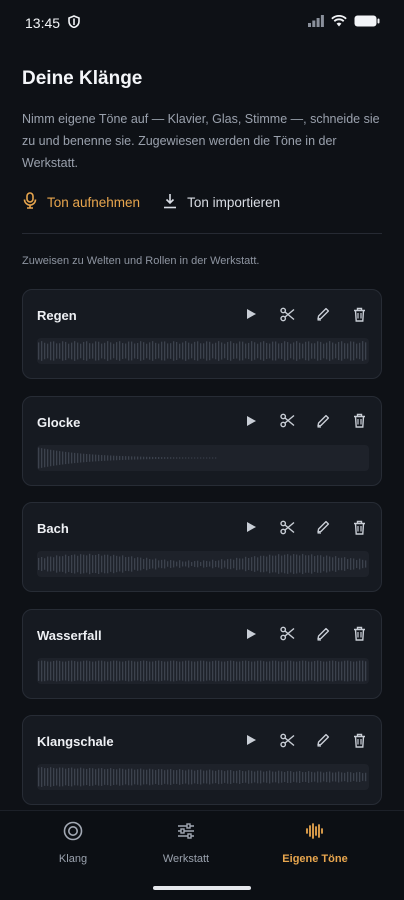 This screenshot has height=900, width=404. I want to click on sound-name: Wasserfall, so click(69, 635).